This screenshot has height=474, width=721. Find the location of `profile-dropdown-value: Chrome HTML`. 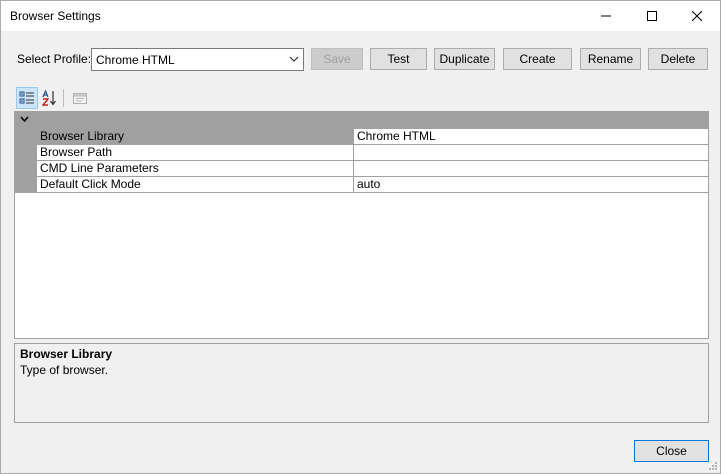

profile-dropdown-value: Chrome HTML is located at coordinates (135, 60).